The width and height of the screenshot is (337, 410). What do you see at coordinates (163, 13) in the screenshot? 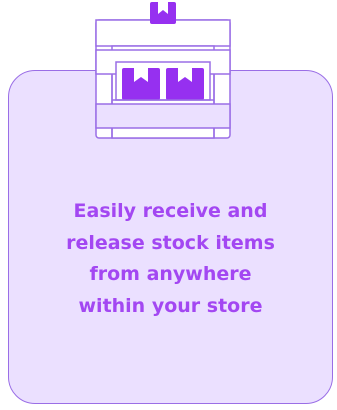
I see `box-top-icon` at bounding box center [163, 13].